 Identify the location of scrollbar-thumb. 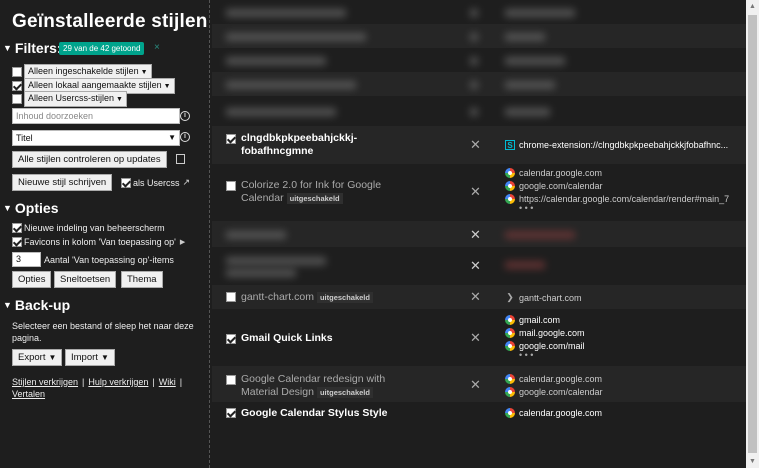
(752, 234).